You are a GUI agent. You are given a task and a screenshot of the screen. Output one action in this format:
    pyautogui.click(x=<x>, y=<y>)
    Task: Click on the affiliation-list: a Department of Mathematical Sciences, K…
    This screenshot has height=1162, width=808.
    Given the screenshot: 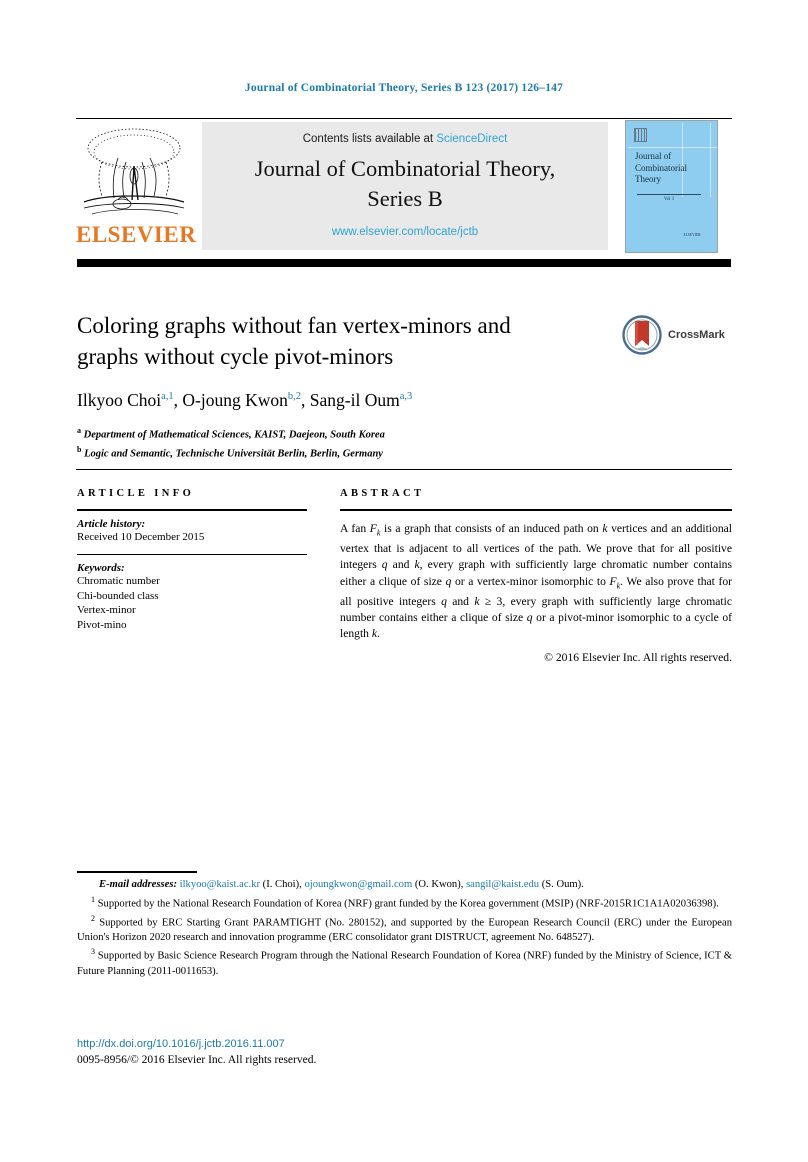 What is the action you would take?
    pyautogui.click(x=397, y=443)
    